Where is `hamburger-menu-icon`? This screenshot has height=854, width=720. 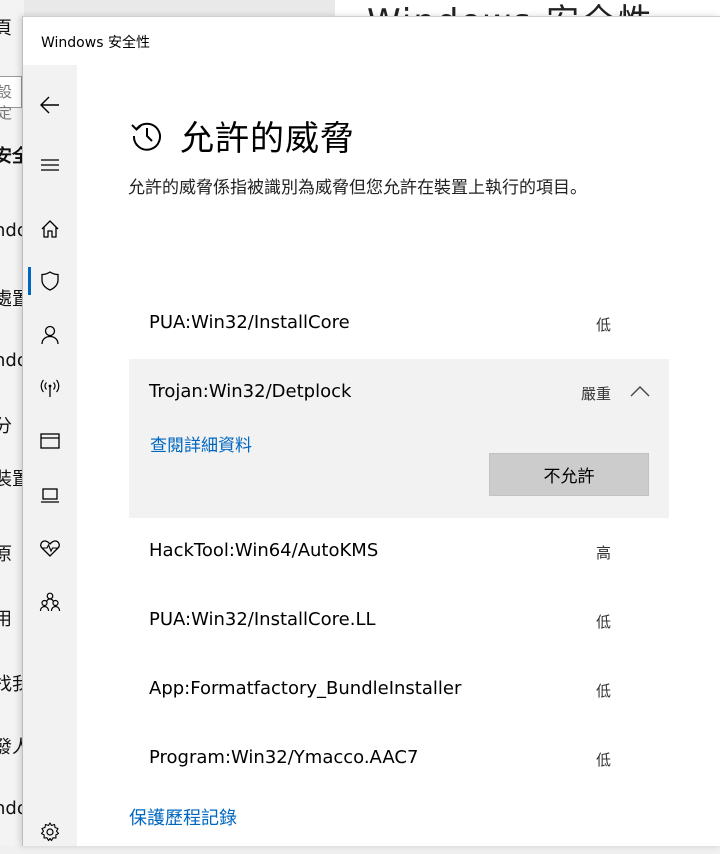 hamburger-menu-icon is located at coordinates (50, 165).